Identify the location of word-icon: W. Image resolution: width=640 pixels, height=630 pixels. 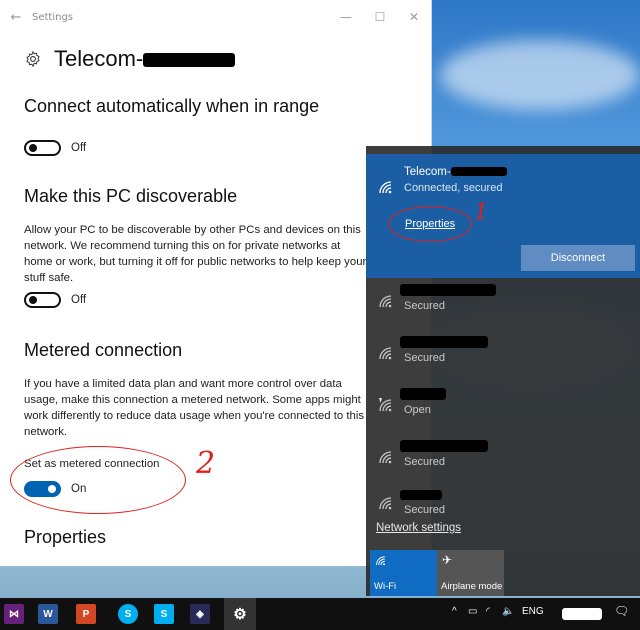
(48, 614).